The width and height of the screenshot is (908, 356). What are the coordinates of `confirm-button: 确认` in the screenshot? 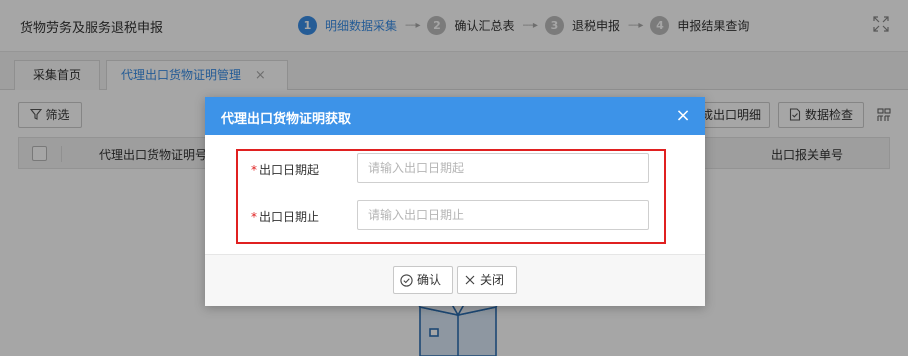 It's located at (423, 280).